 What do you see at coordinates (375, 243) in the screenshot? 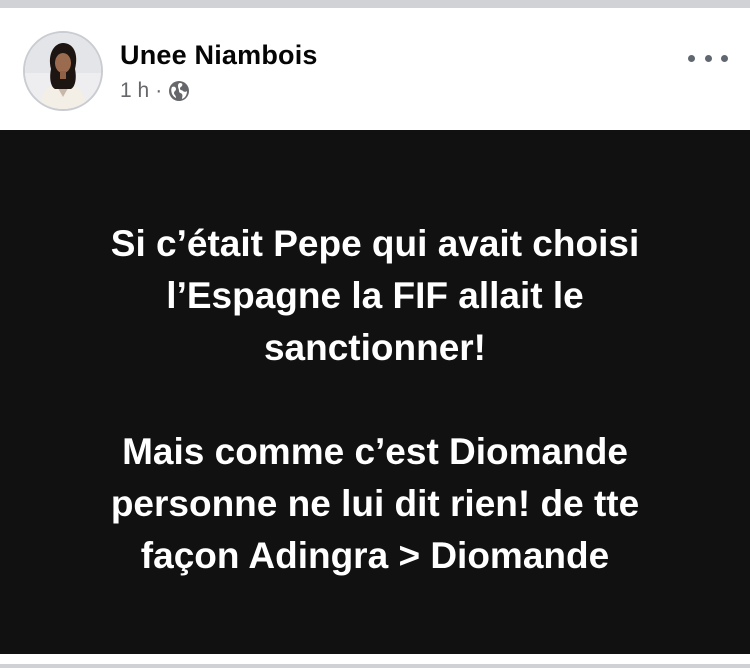
I see `post-text-line: Si c’était Pepe qui avait choisi` at bounding box center [375, 243].